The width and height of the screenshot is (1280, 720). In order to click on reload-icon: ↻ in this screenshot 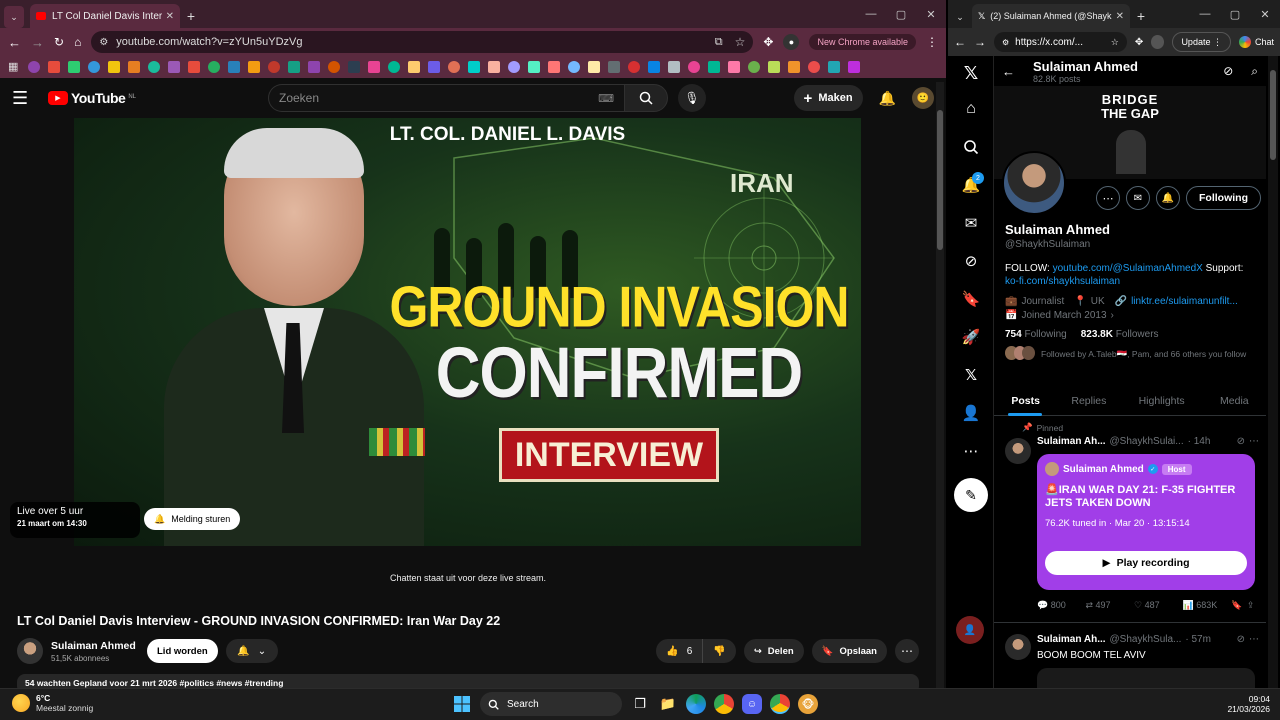, I will do `click(59, 42)`.